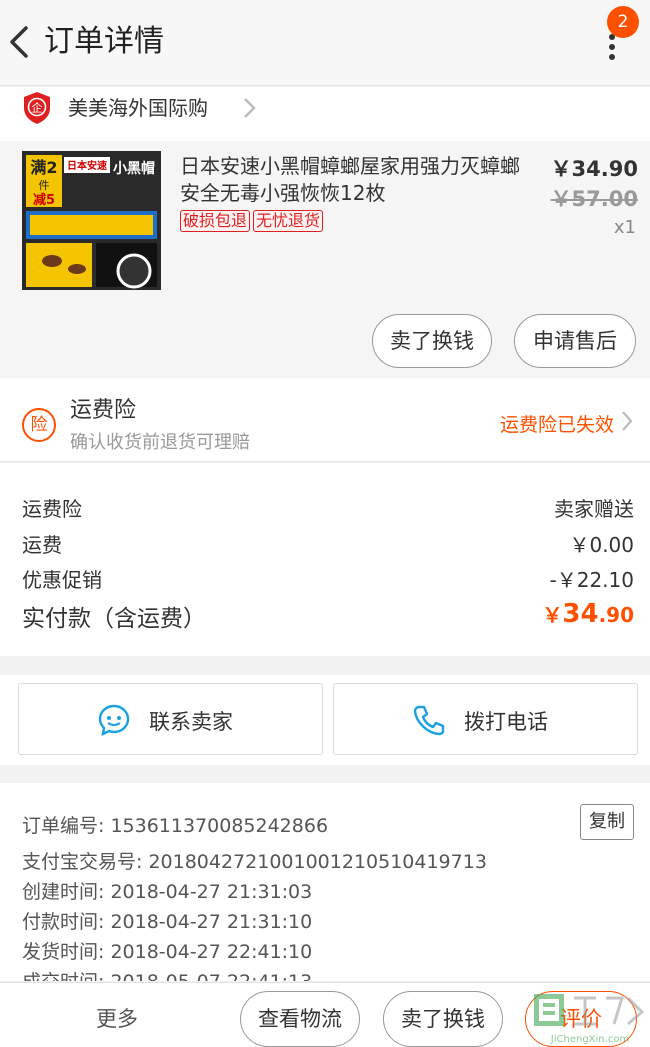 The height and width of the screenshot is (1047, 650). What do you see at coordinates (114, 619) in the screenshot?
I see `total-label: 实付款（含运费）` at bounding box center [114, 619].